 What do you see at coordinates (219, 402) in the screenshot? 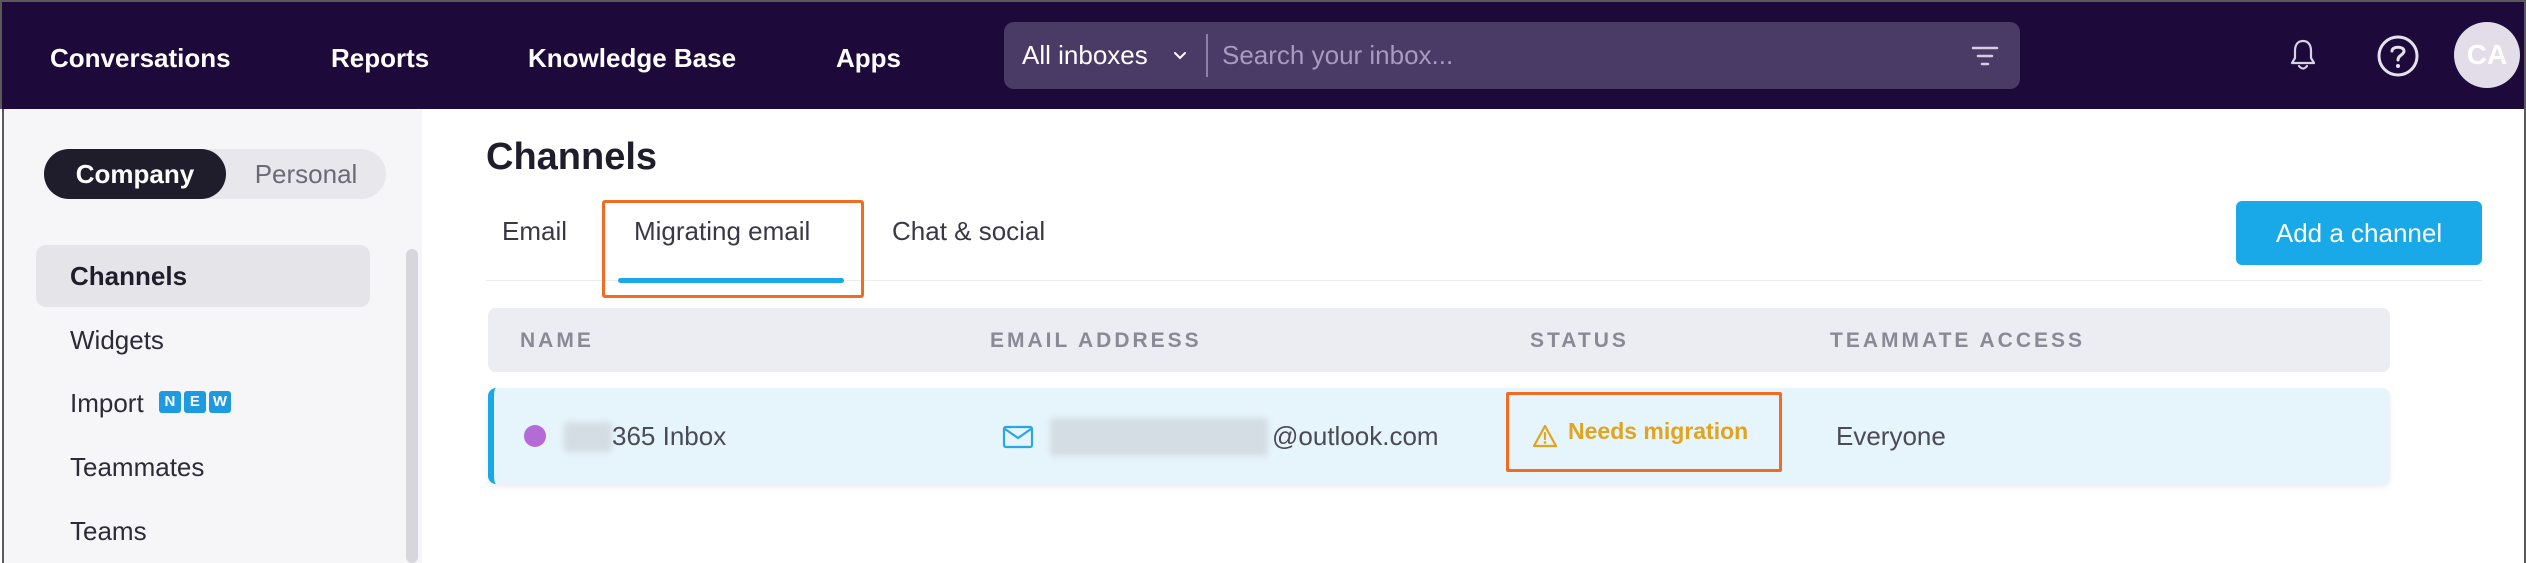
I see `new-badge-letter: W` at bounding box center [219, 402].